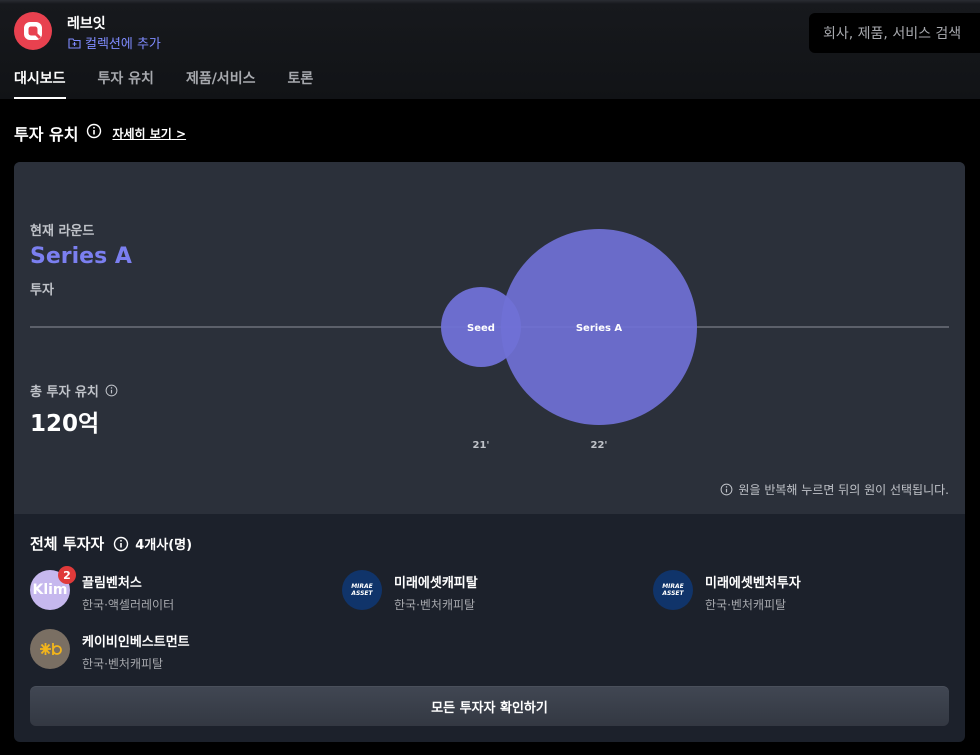 Image resolution: width=980 pixels, height=755 pixels. I want to click on see-details-link: 자세히 보기 >, so click(149, 133).